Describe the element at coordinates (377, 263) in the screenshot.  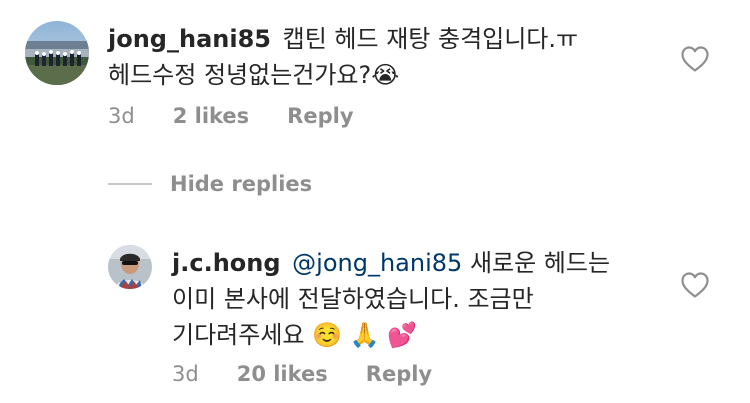
I see `mention-link: @jong_hani85` at that location.